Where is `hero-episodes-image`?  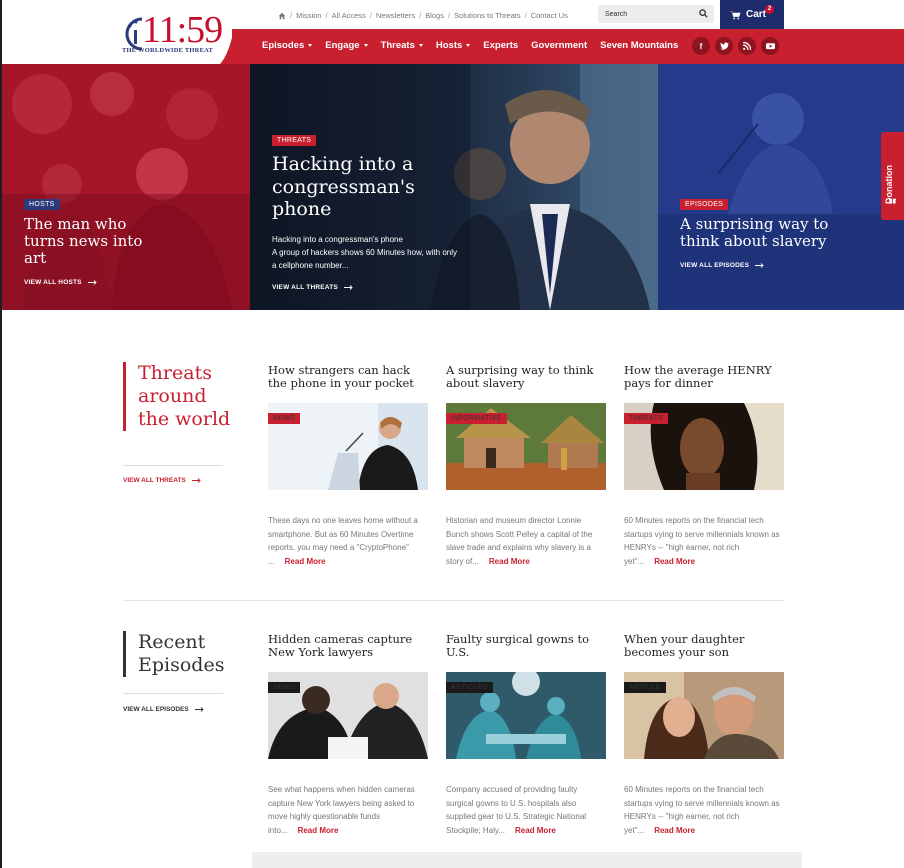 hero-episodes-image is located at coordinates (781, 187).